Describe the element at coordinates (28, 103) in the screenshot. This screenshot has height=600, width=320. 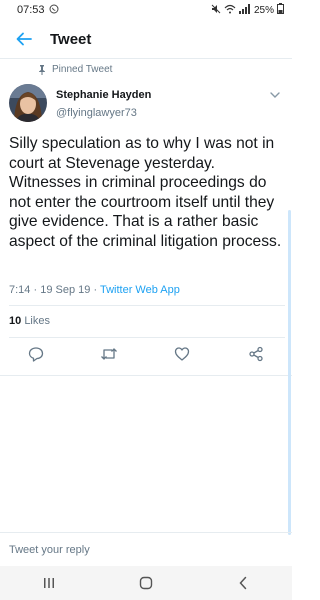
I see `avatar` at that location.